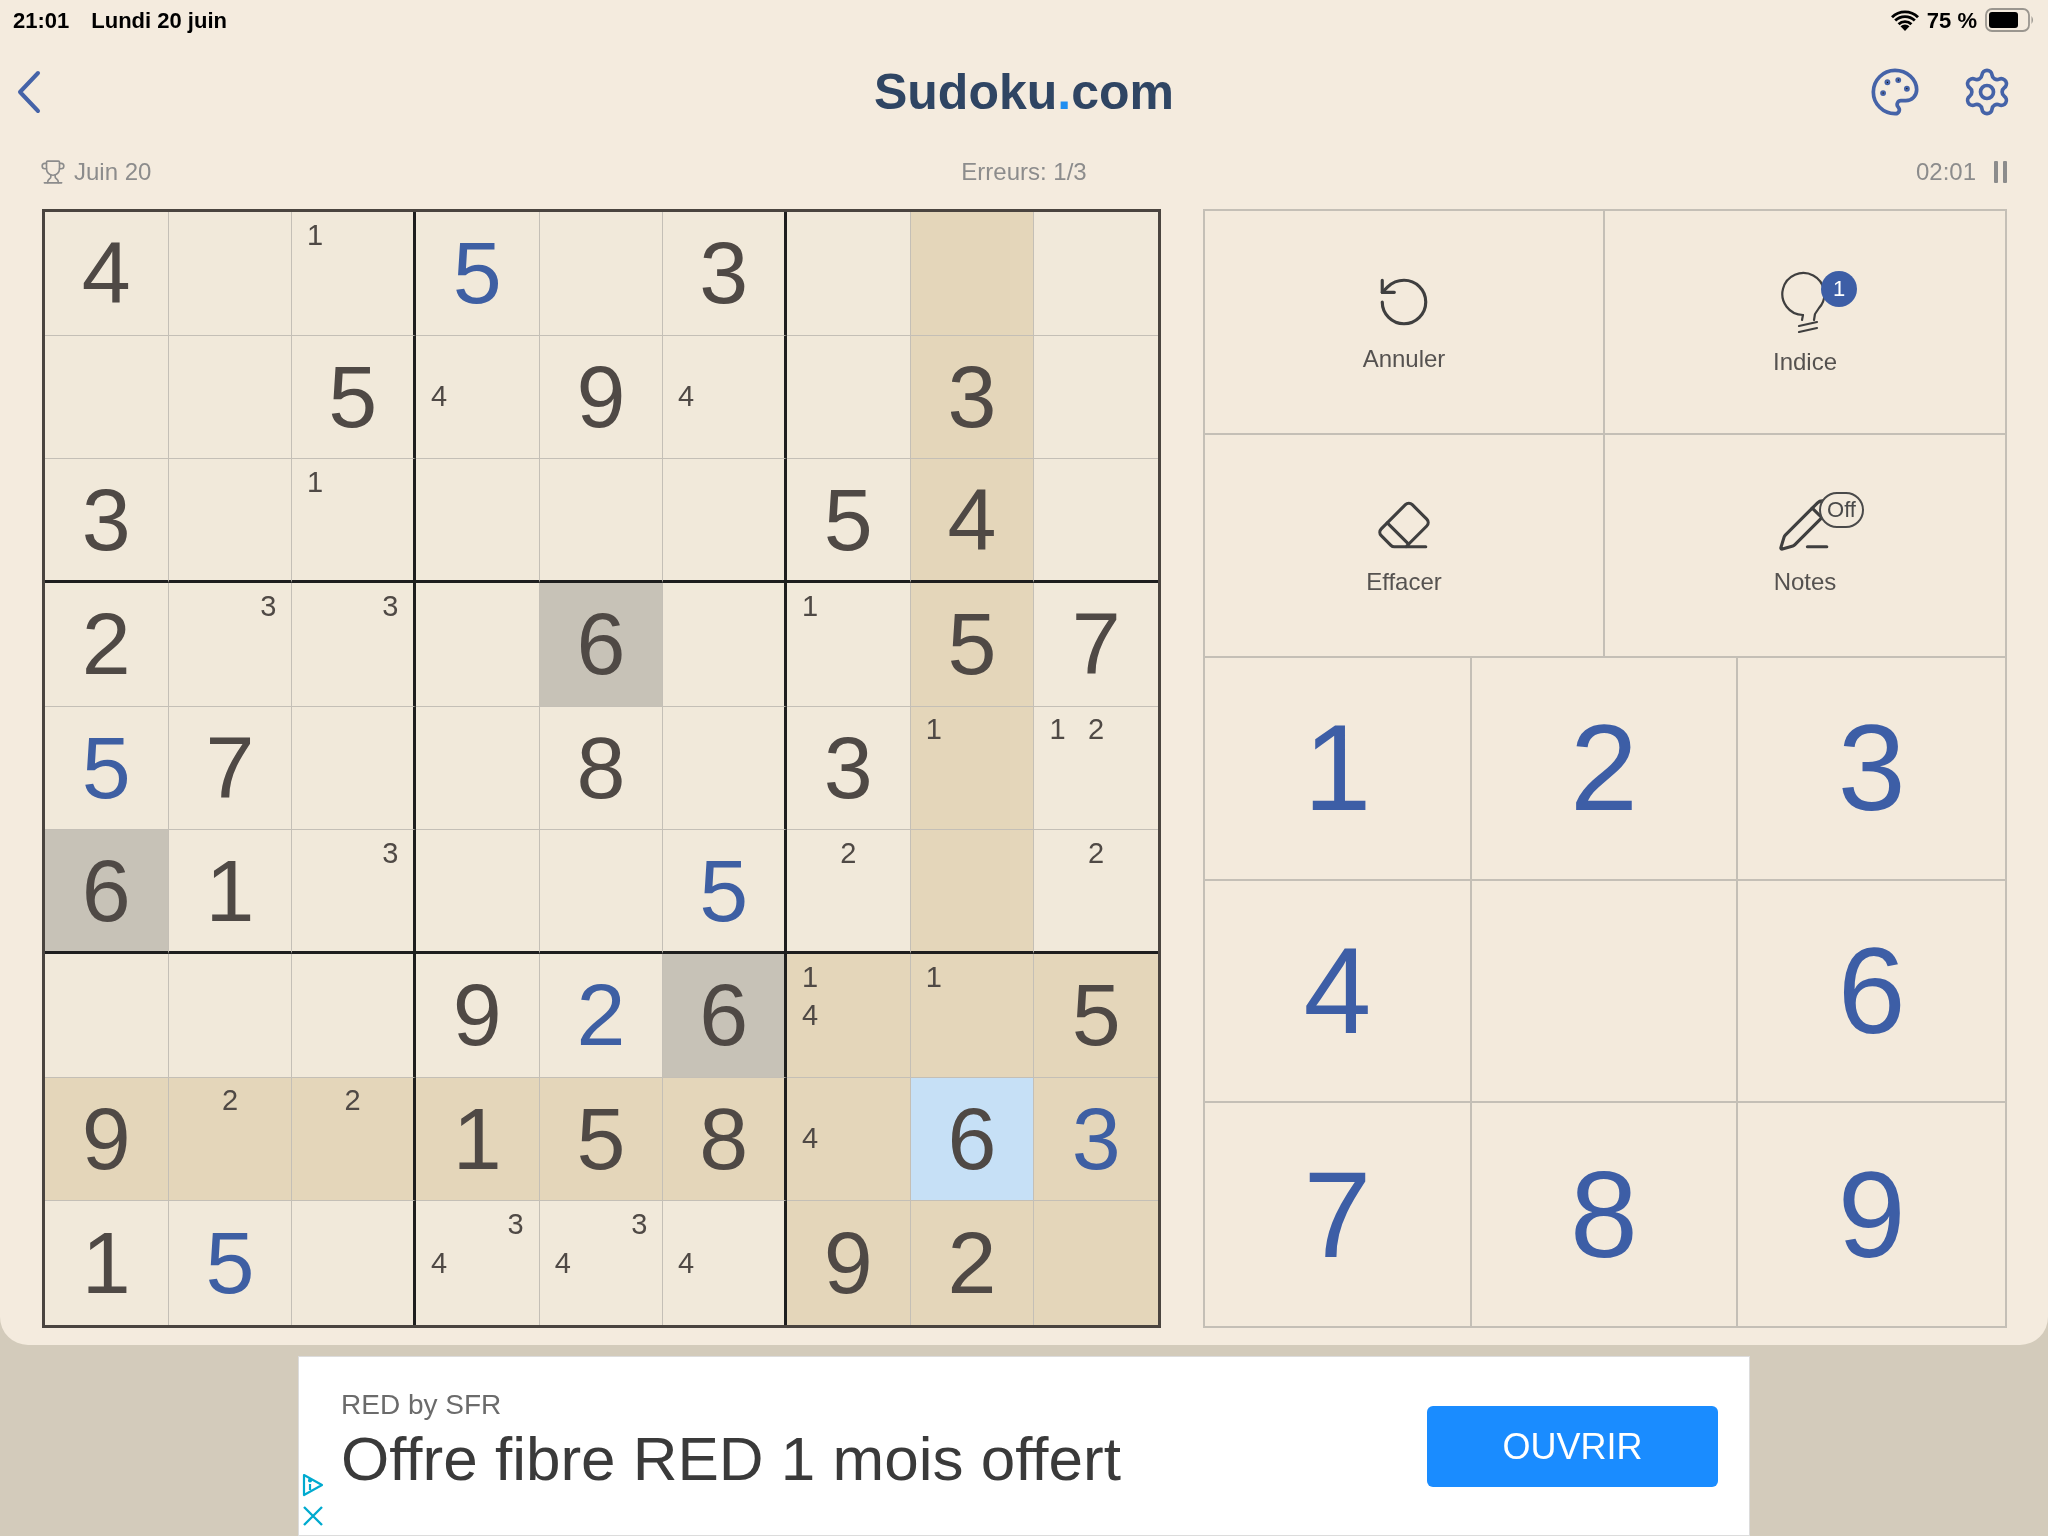 This screenshot has height=1536, width=2048. What do you see at coordinates (1839, 288) in the screenshot?
I see `hint-count-badge: 1` at bounding box center [1839, 288].